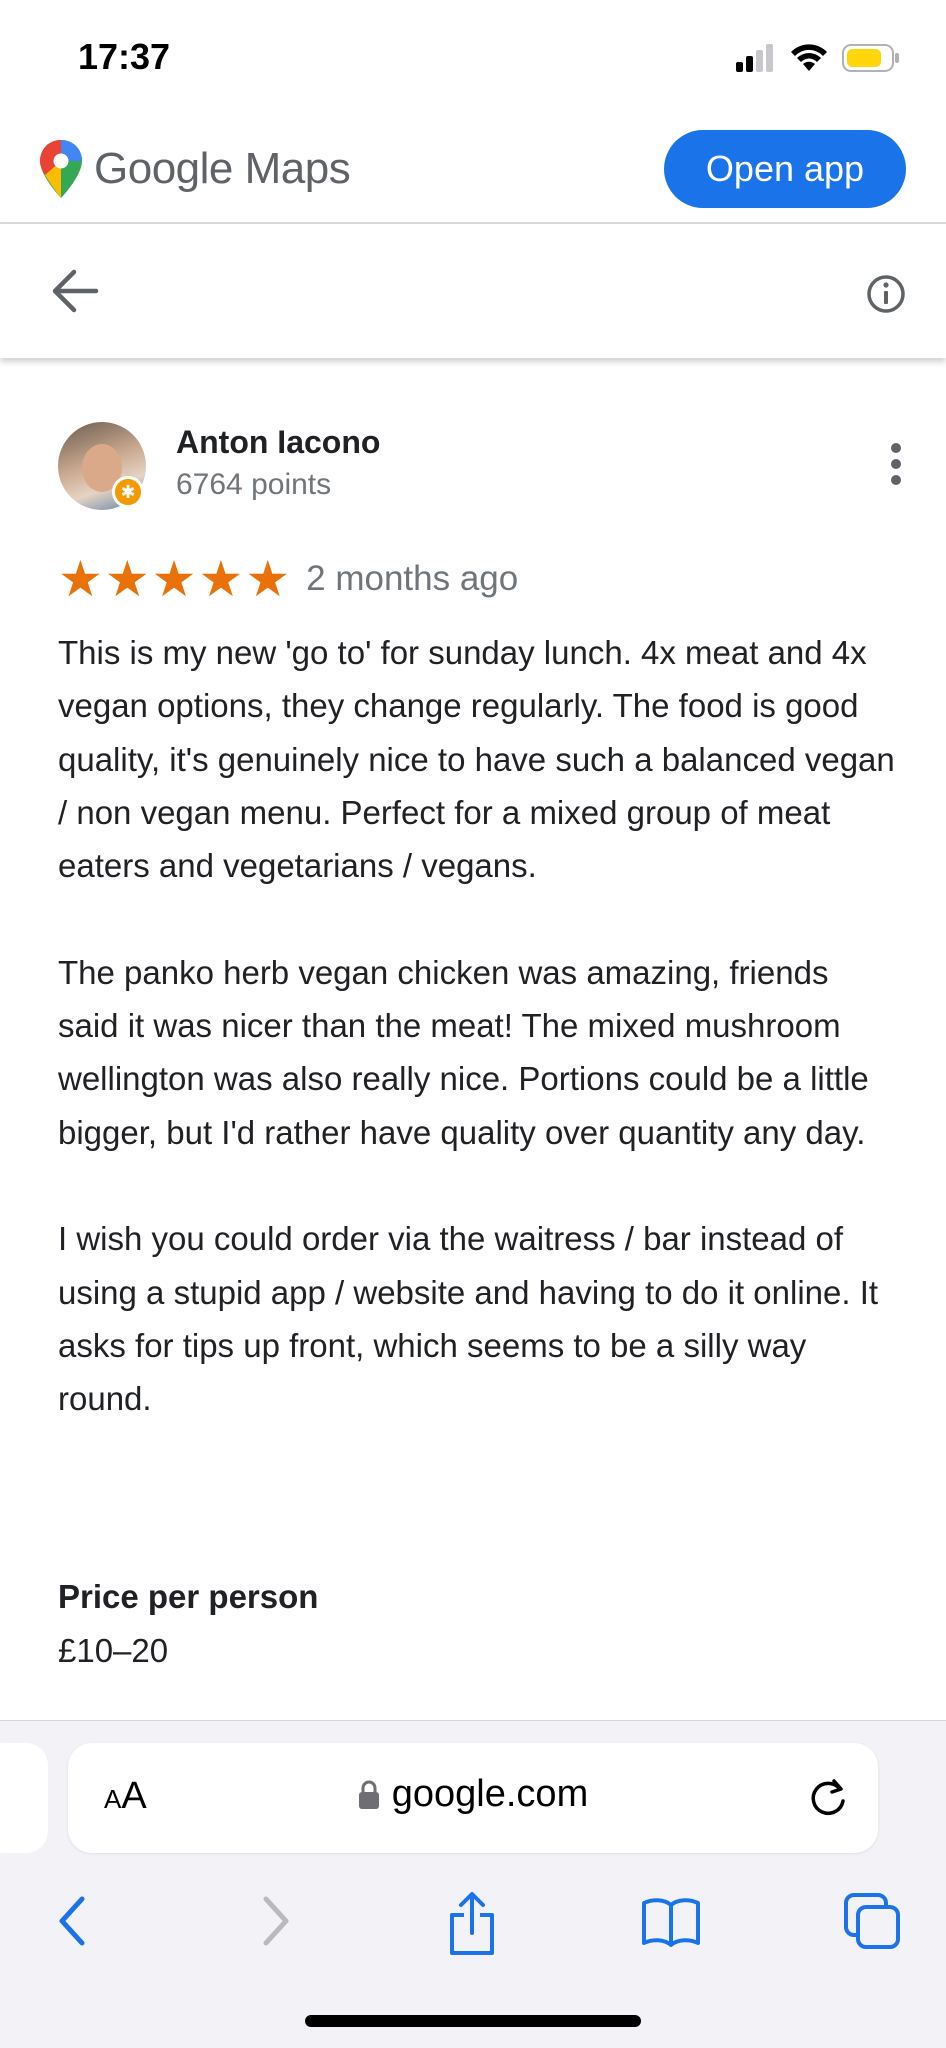 This screenshot has width=946, height=2048. I want to click on status-icons, so click(818, 58).